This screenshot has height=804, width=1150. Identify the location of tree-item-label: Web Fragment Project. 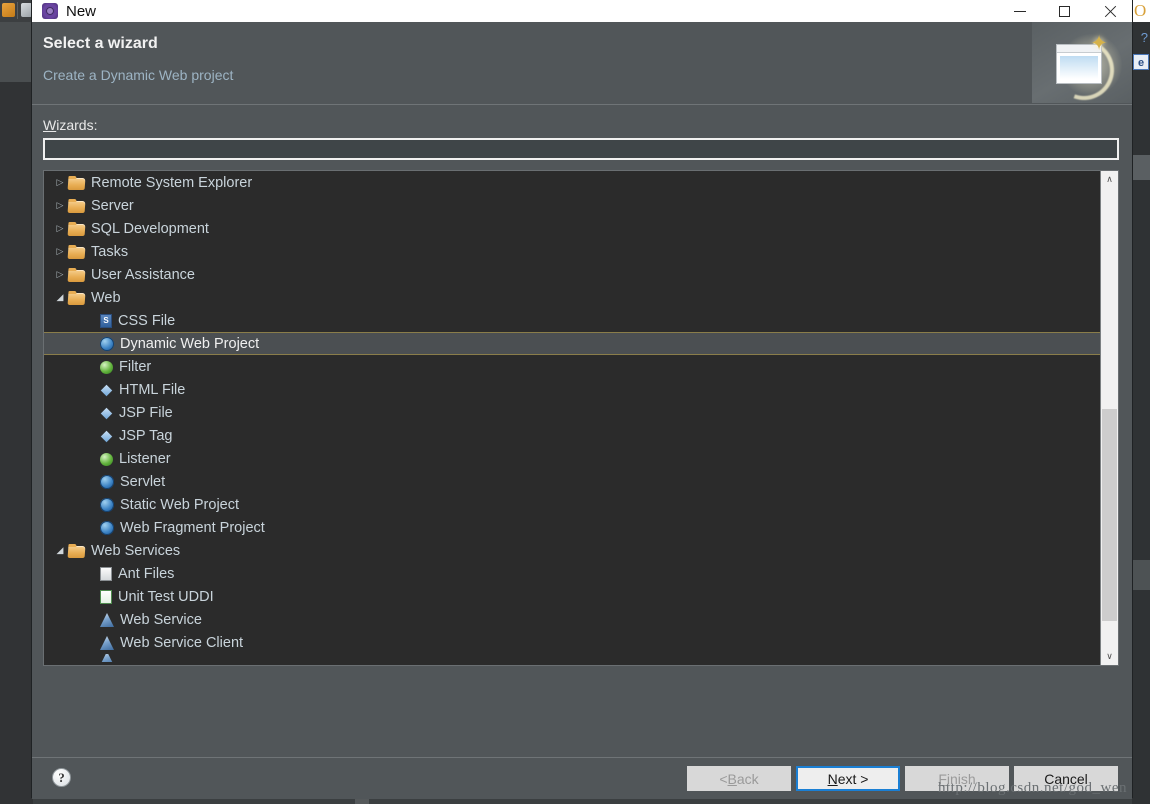
(192, 527).